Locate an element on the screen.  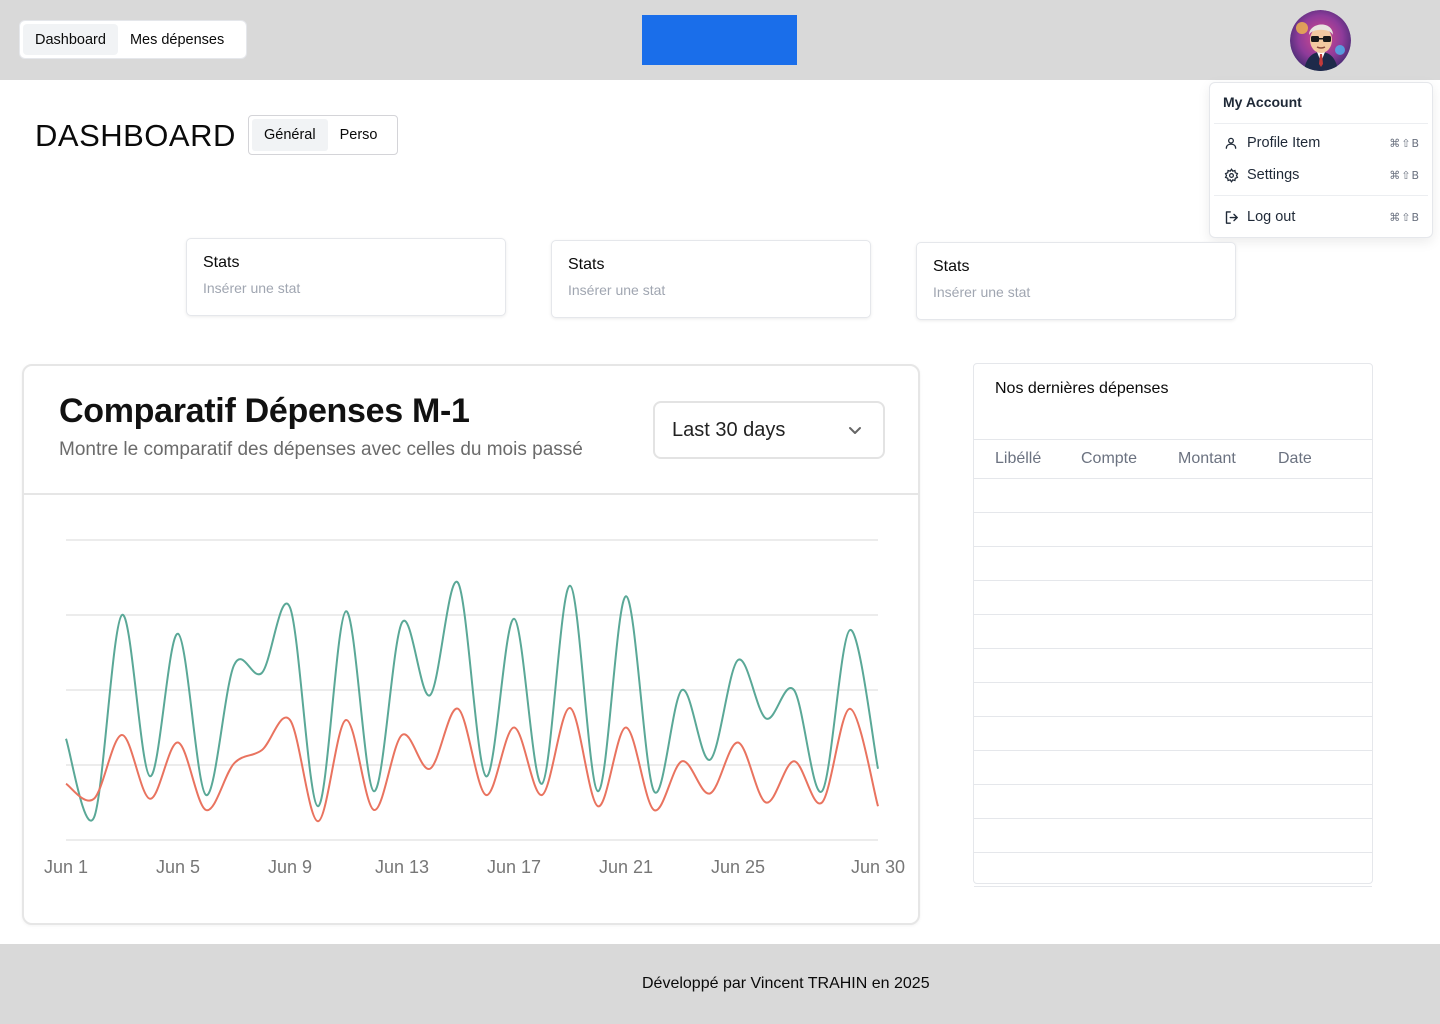
nav-dashboard: Dashboard is located at coordinates (70, 39).